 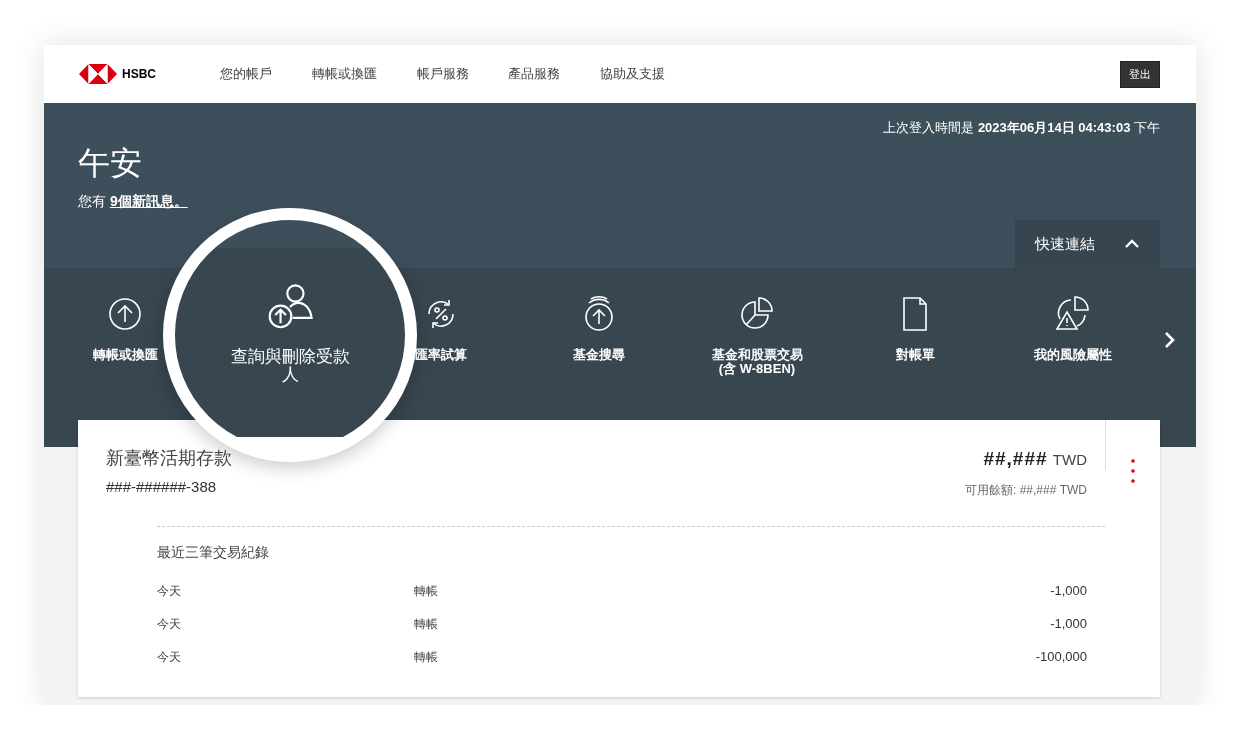 I want to click on nav-link: 您的帳戶, so click(x=246, y=74).